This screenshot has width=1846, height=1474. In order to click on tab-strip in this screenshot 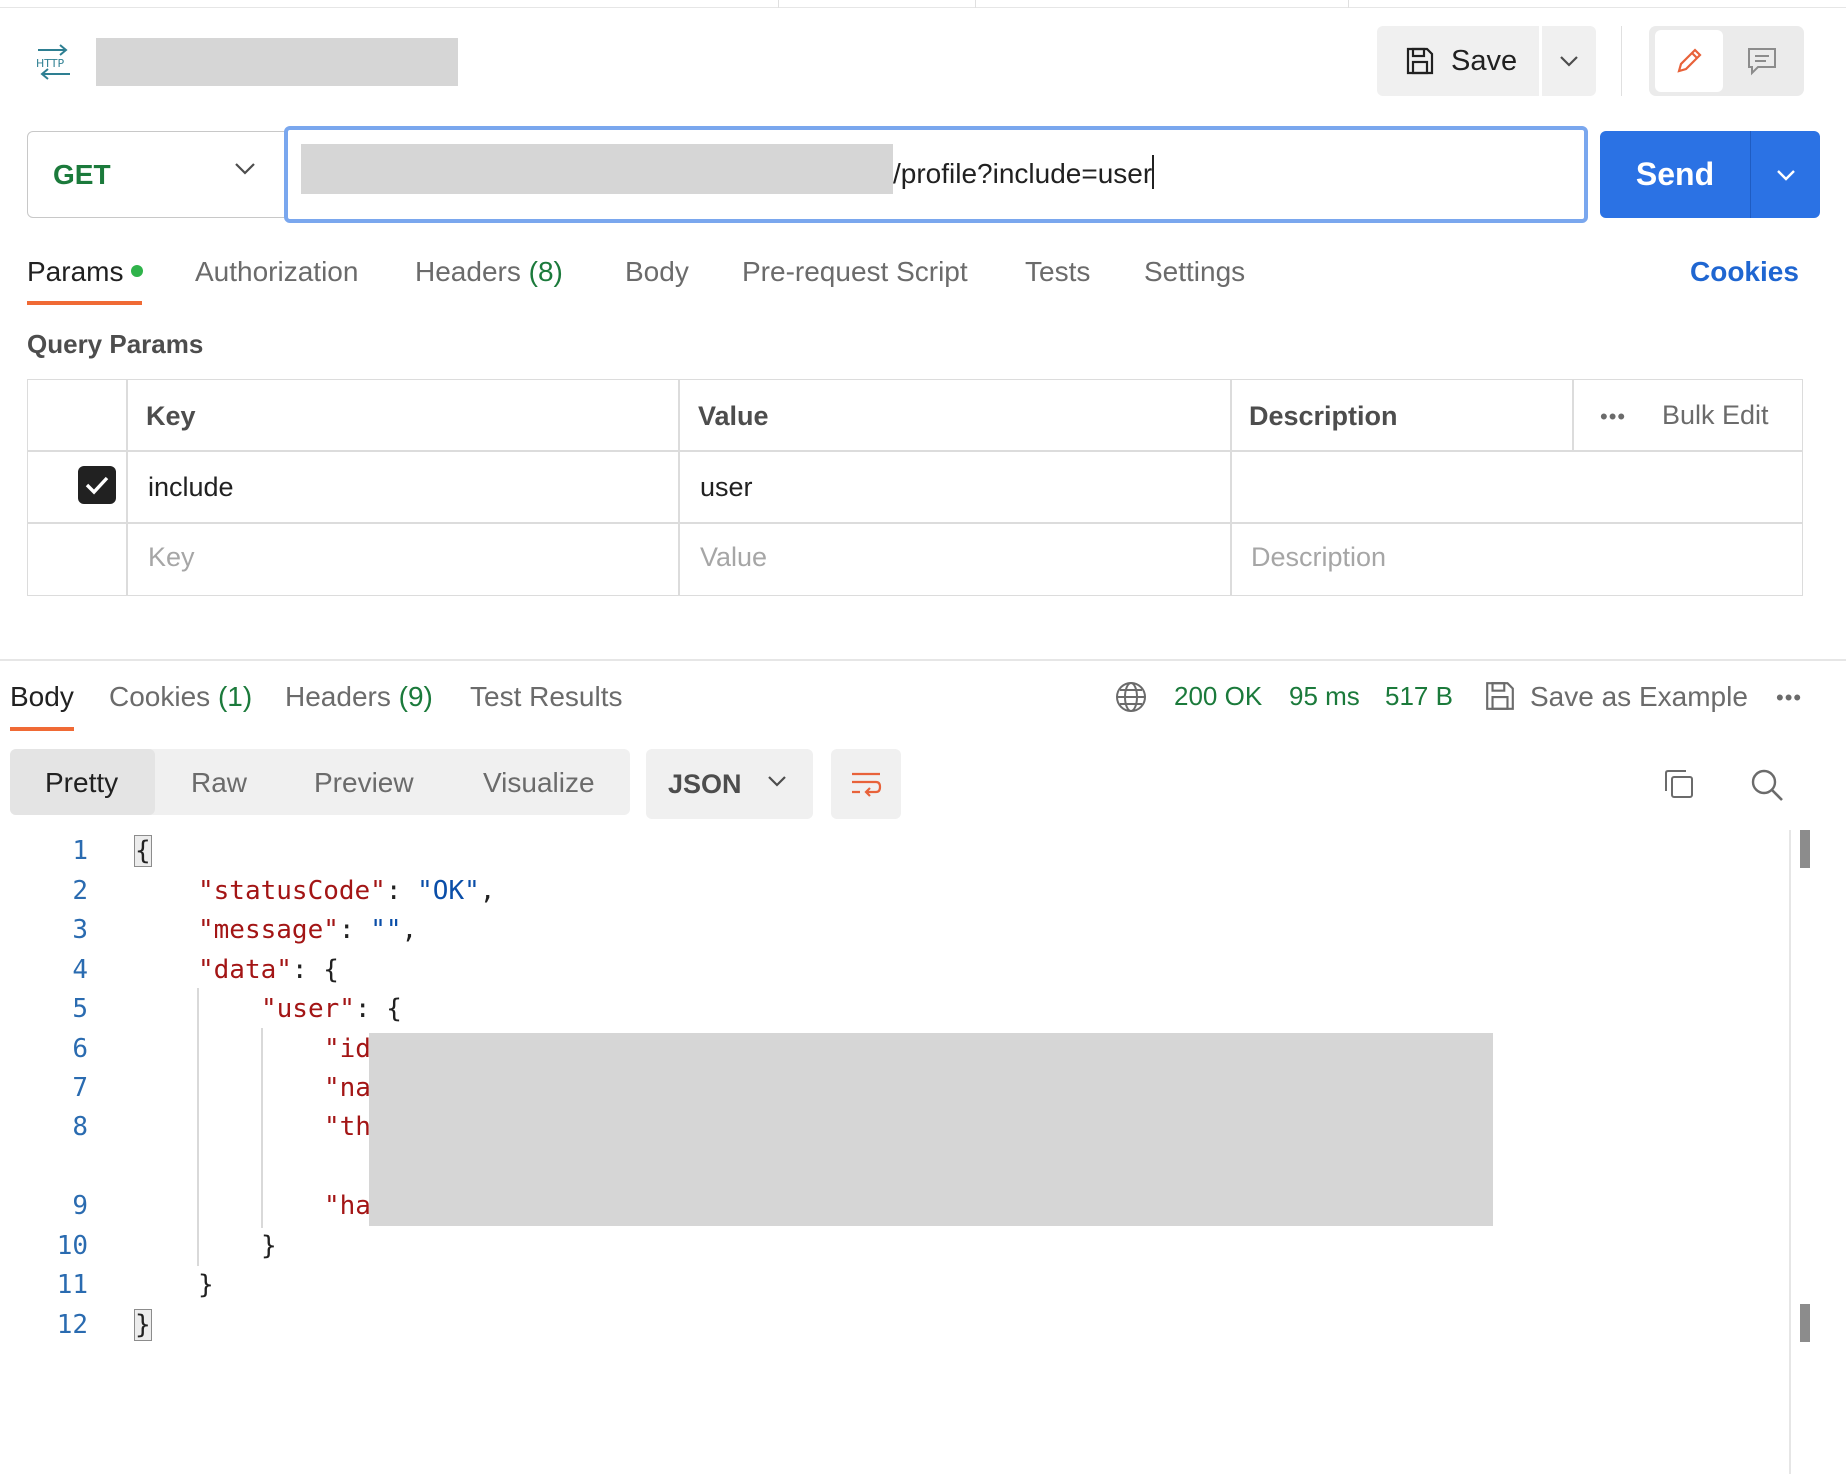, I will do `click(923, 4)`.